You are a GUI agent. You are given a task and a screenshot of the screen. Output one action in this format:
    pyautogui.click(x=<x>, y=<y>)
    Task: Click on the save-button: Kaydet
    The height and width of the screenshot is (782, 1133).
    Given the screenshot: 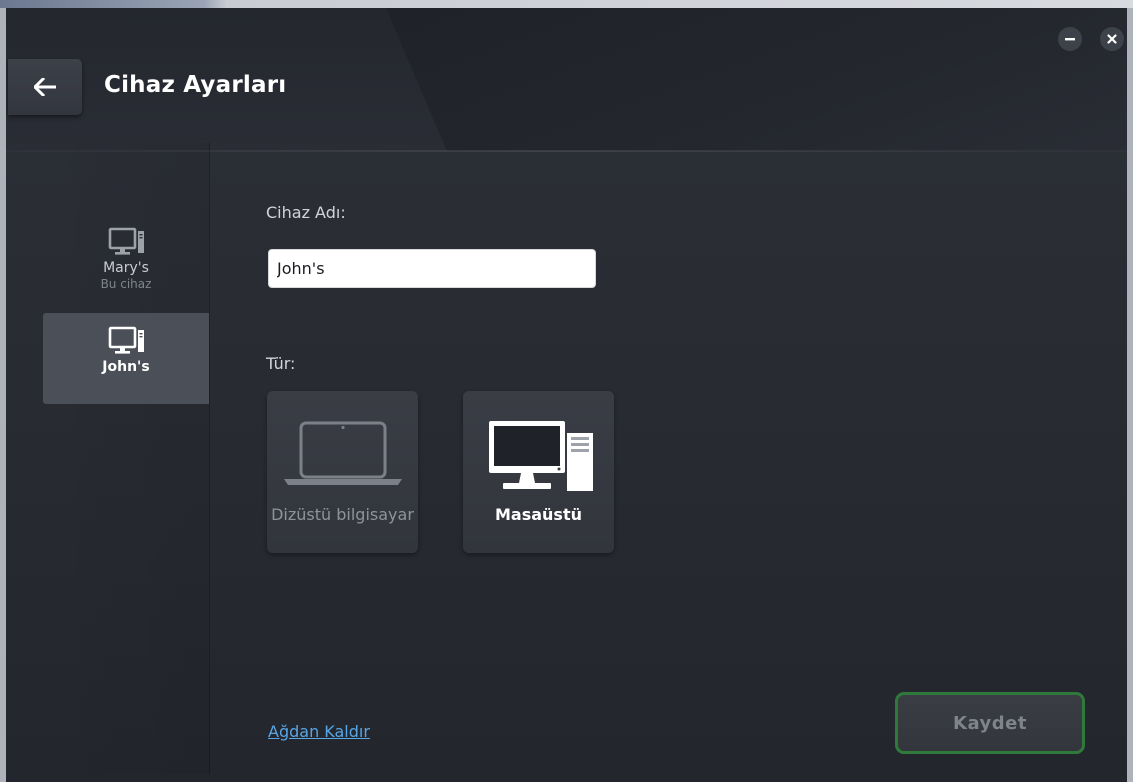 What is the action you would take?
    pyautogui.click(x=990, y=723)
    